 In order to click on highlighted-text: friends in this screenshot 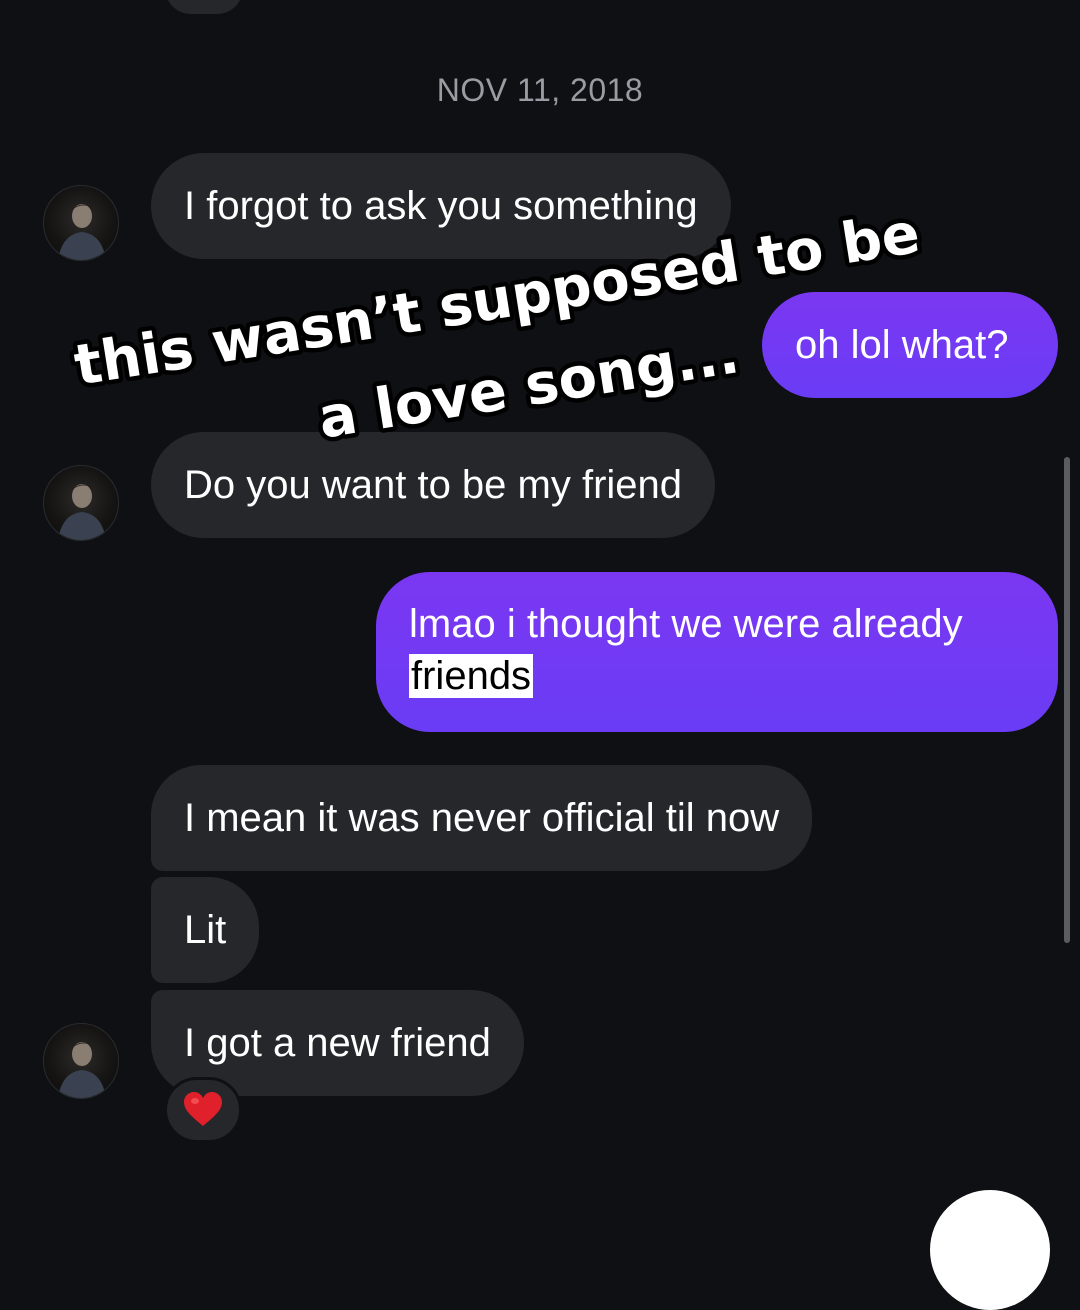, I will do `click(471, 676)`.